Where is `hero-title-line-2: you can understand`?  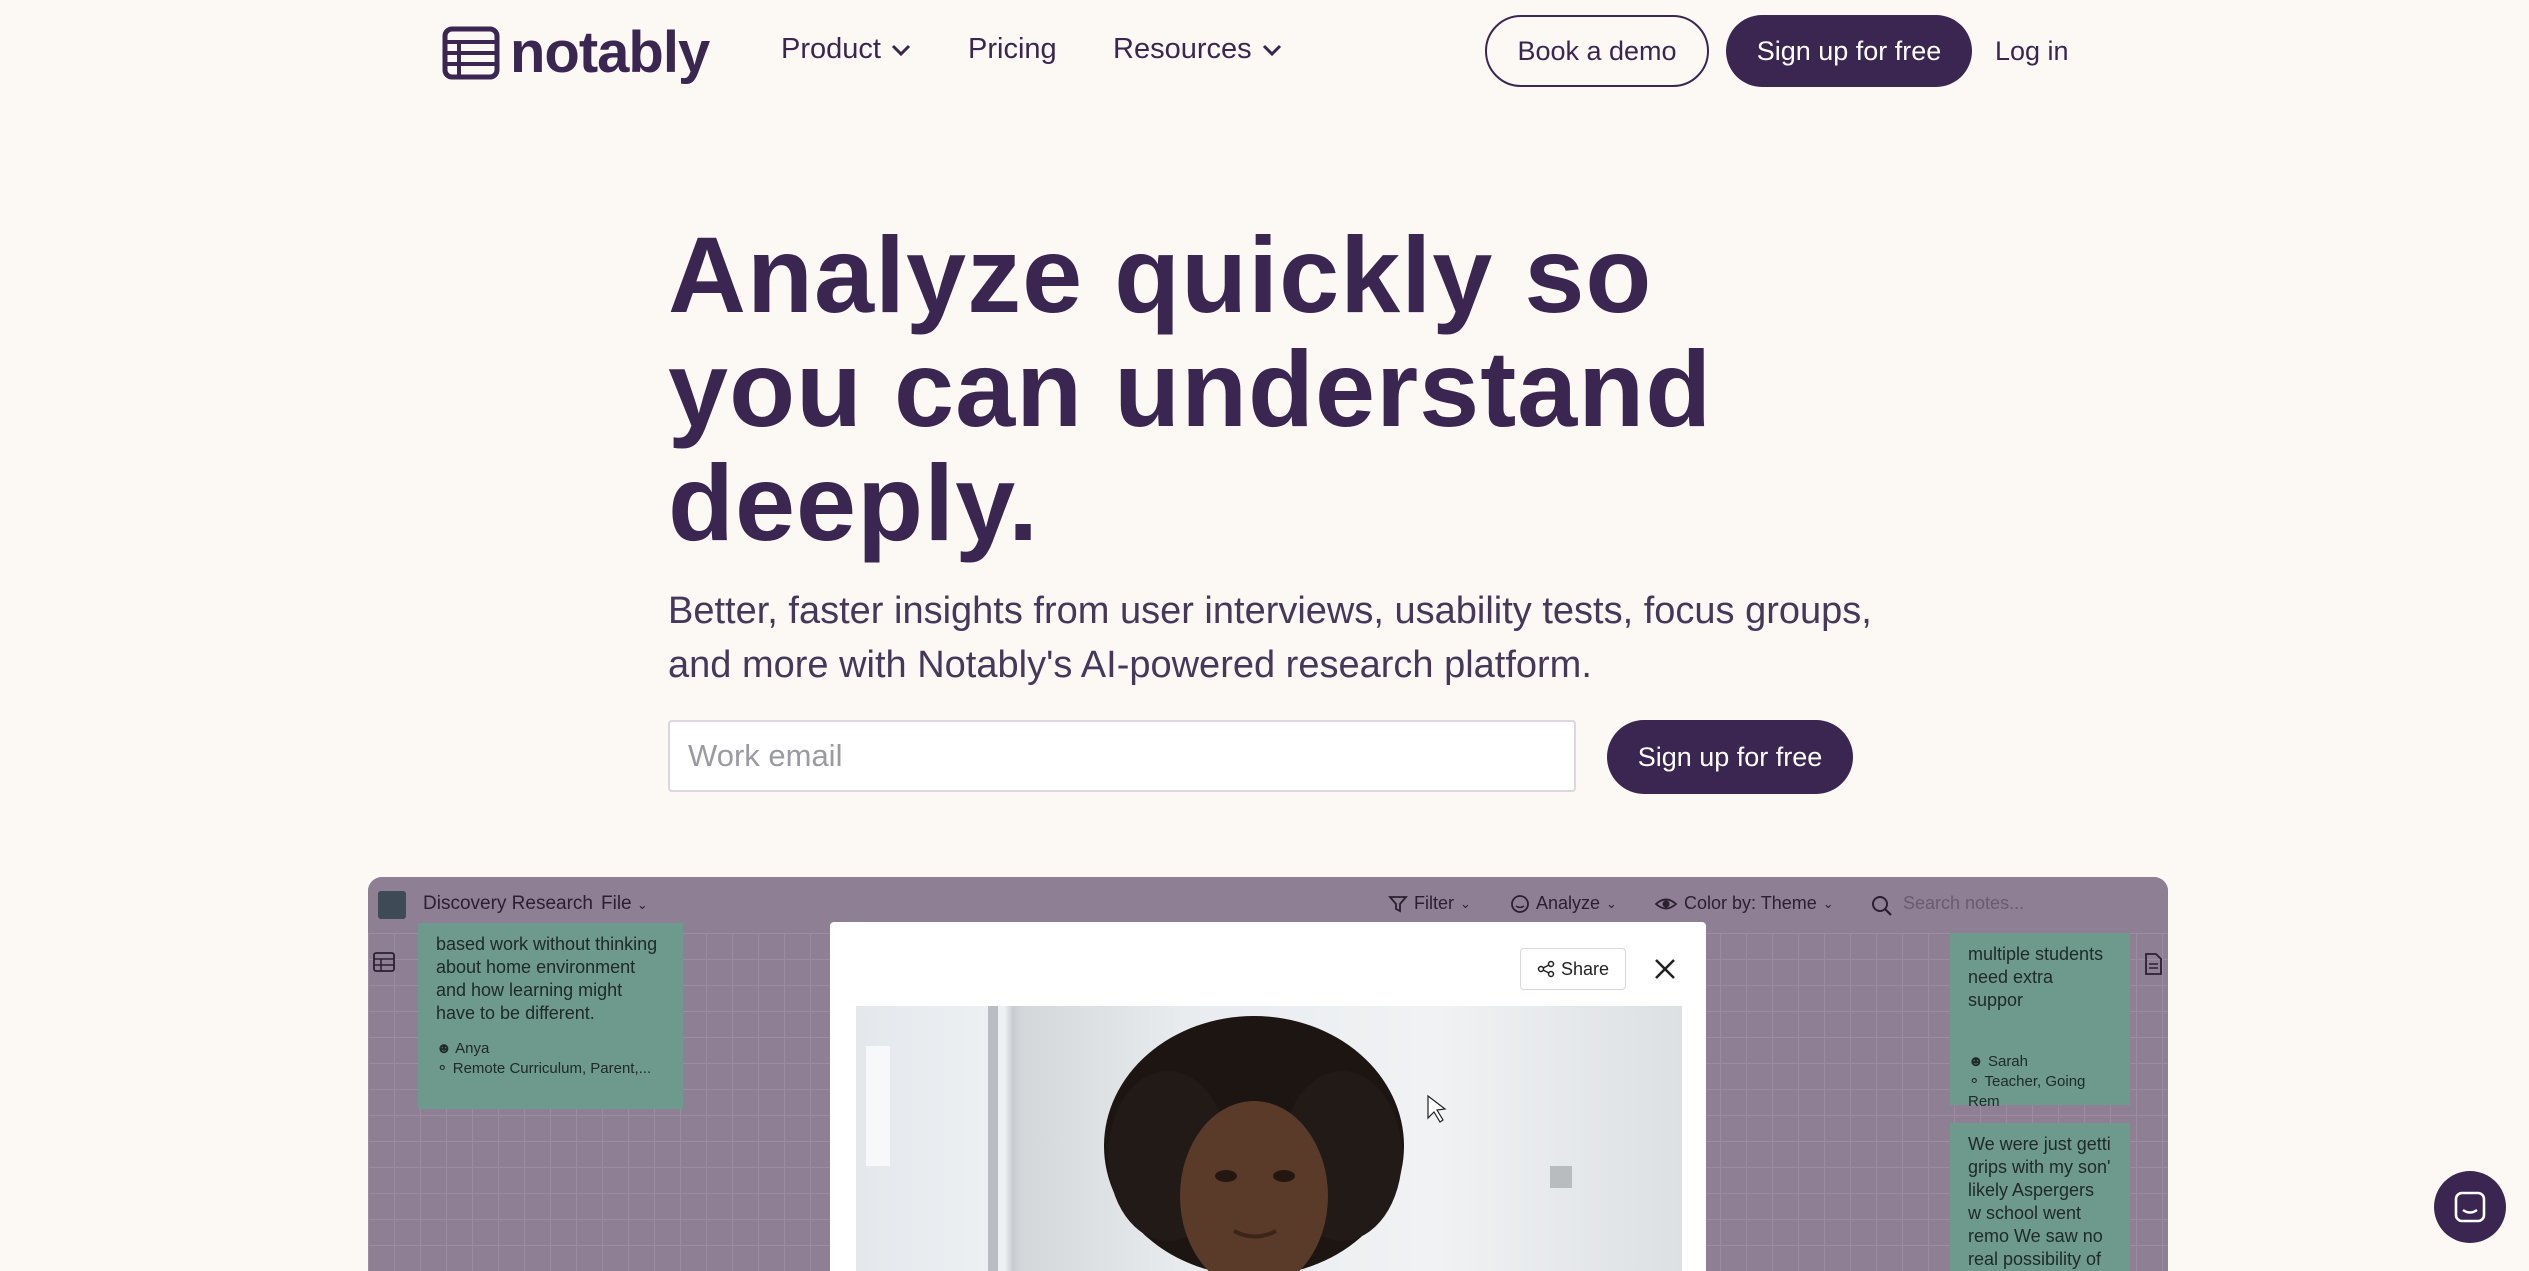 hero-title-line-2: you can understand is located at coordinates (1190, 388).